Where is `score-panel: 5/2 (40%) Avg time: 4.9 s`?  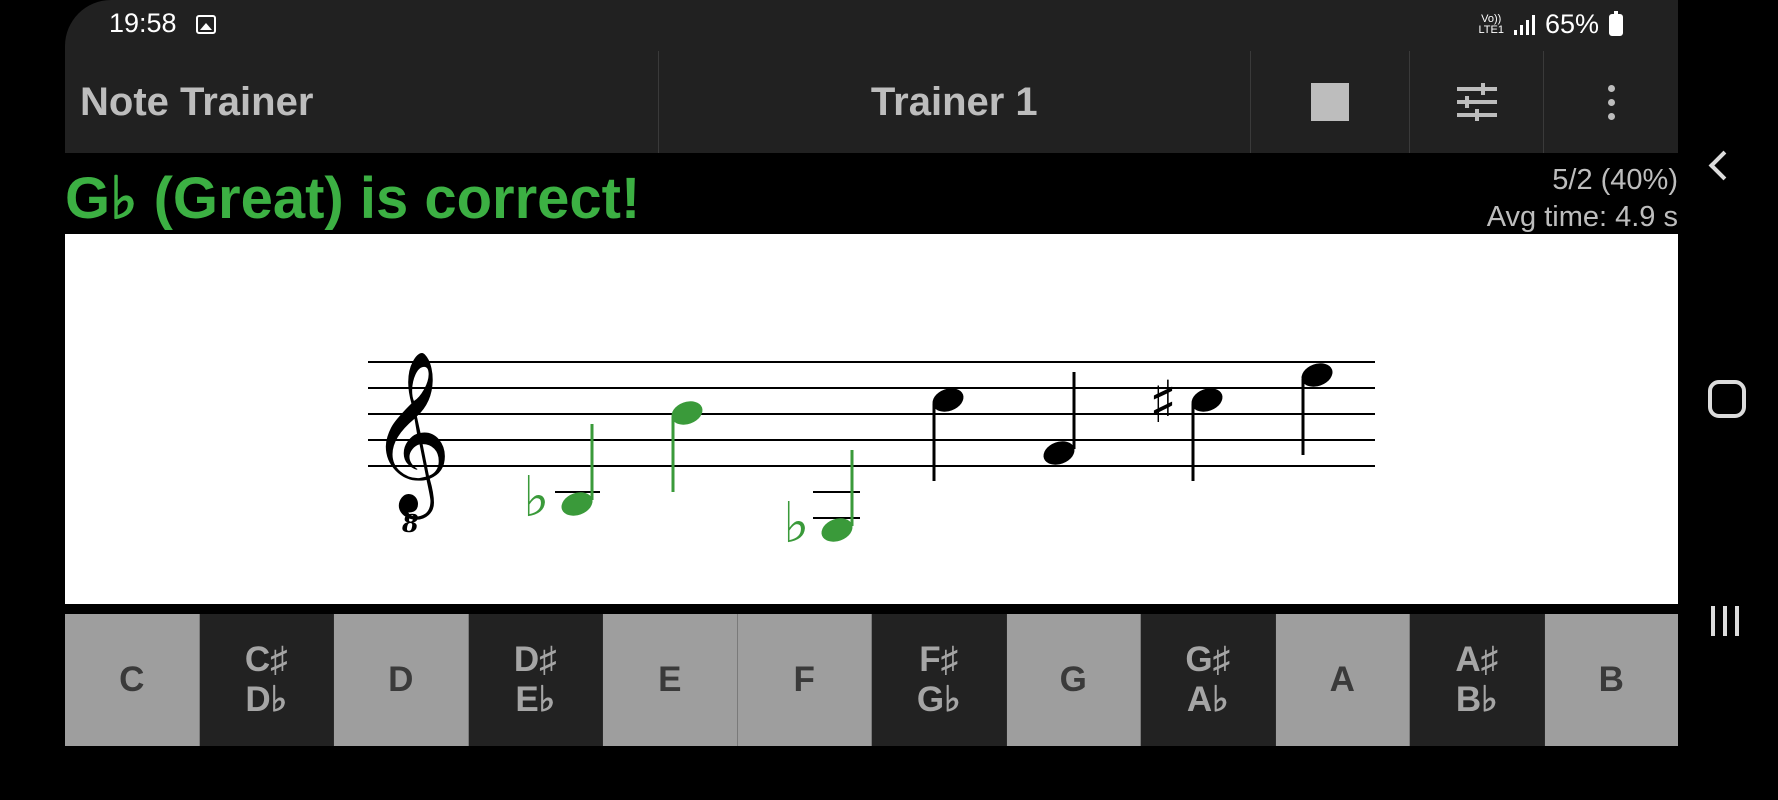 score-panel: 5/2 (40%) Avg time: 4.9 s is located at coordinates (1582, 199).